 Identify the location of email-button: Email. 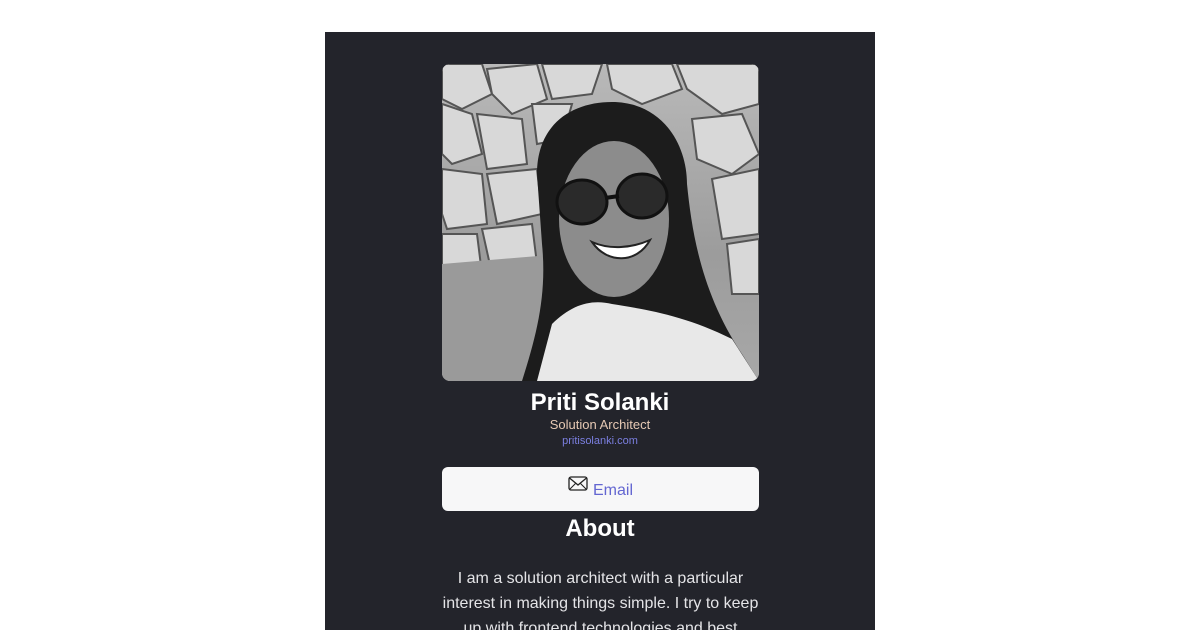
(600, 489).